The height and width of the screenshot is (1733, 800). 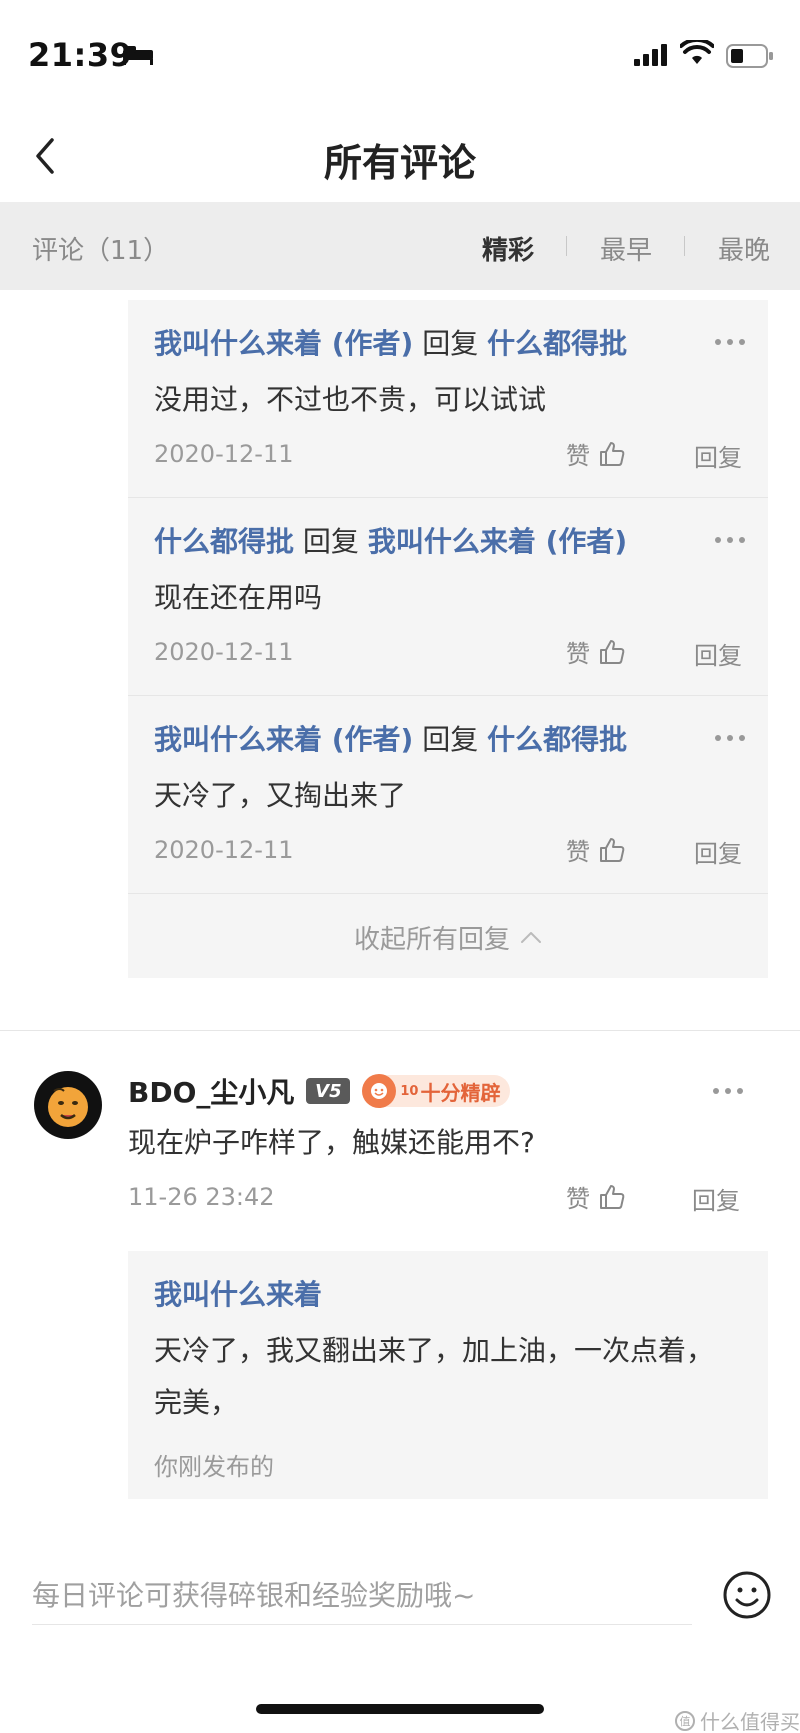 What do you see at coordinates (399, 163) in the screenshot?
I see `page-title: 所有评论` at bounding box center [399, 163].